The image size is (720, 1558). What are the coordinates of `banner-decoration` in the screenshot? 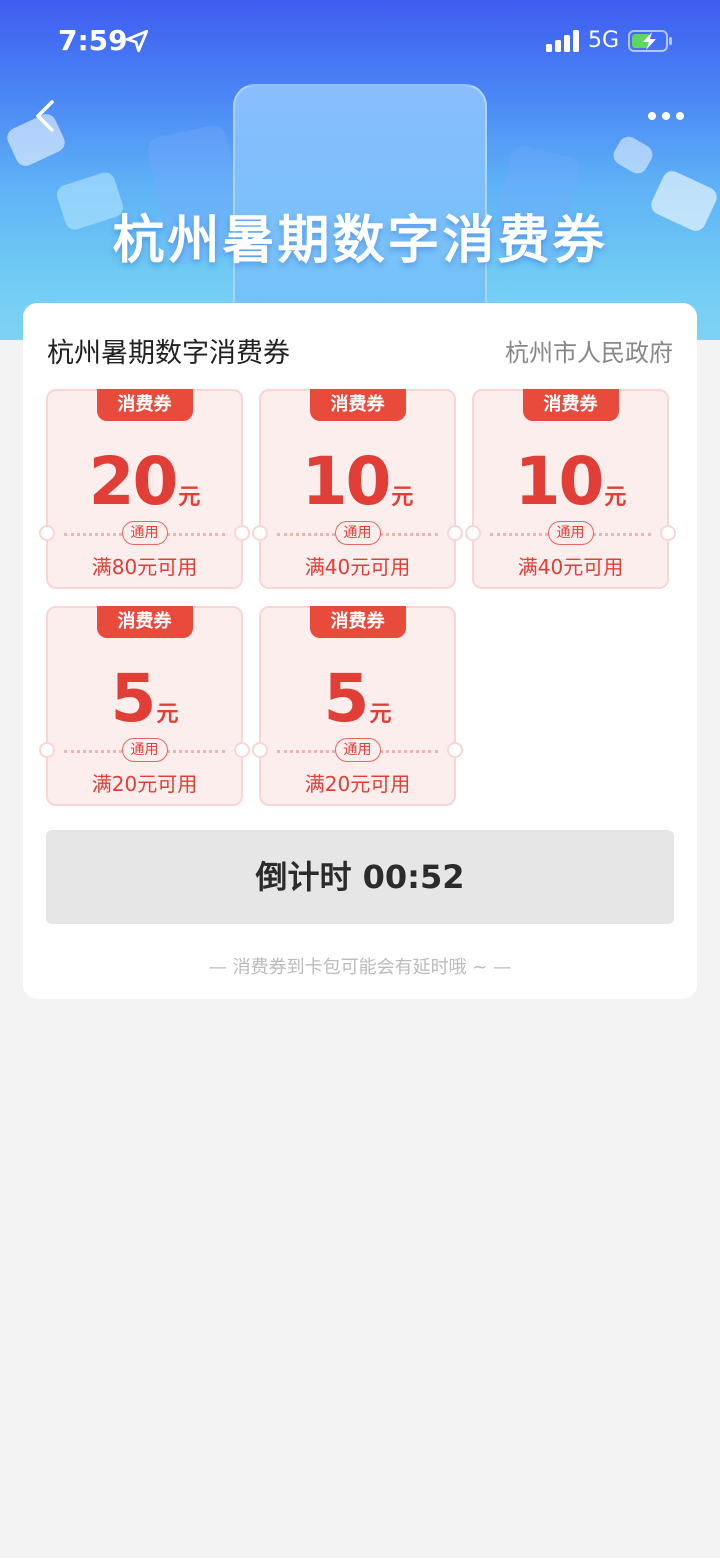 It's located at (633, 155).